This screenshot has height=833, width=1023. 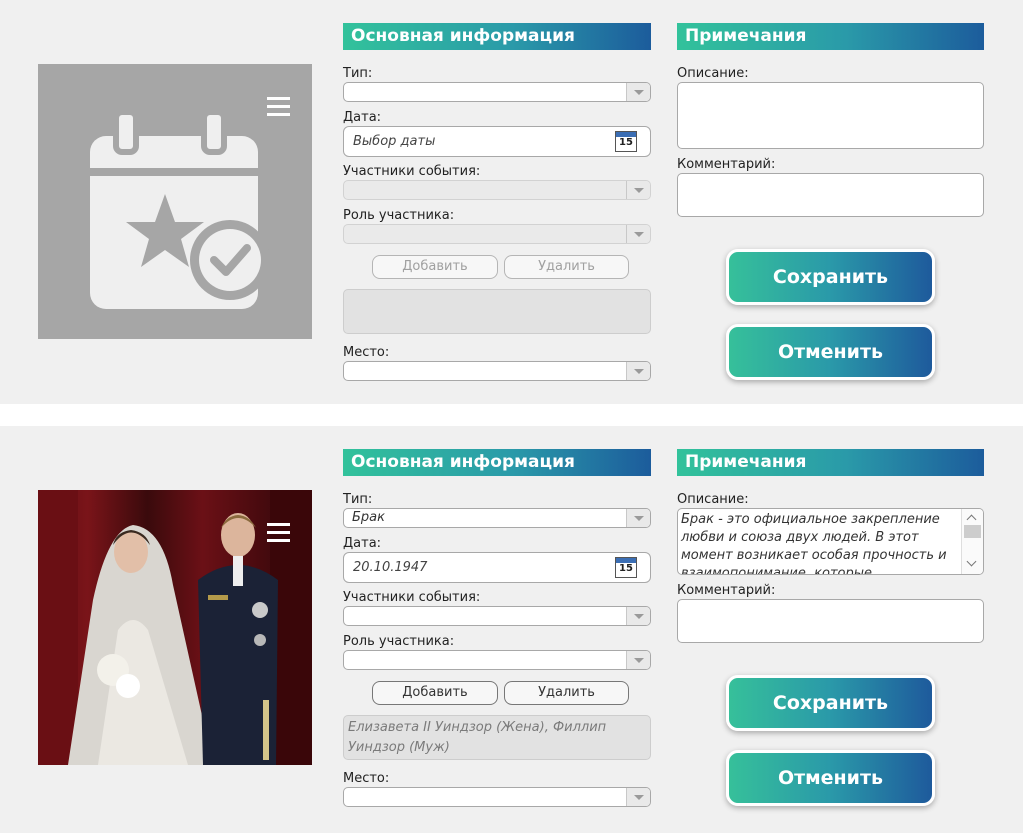 What do you see at coordinates (497, 567) in the screenshot?
I see `date-input: 20.10.1947 15` at bounding box center [497, 567].